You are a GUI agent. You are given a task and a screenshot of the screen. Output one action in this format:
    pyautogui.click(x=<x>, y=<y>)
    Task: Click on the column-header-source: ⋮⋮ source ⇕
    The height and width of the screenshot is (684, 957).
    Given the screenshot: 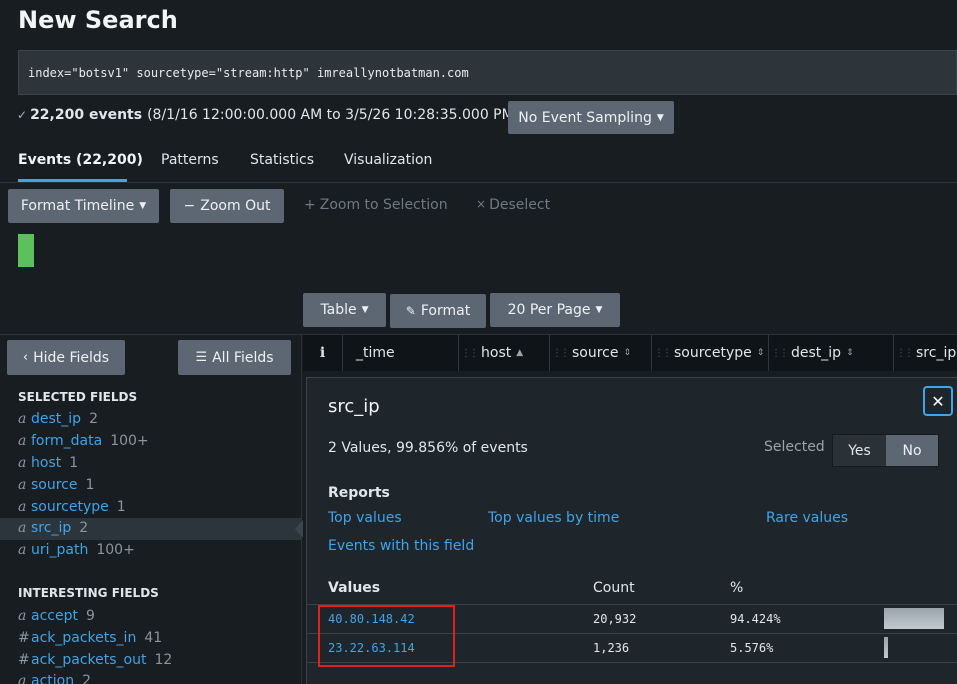 What is the action you would take?
    pyautogui.click(x=600, y=353)
    